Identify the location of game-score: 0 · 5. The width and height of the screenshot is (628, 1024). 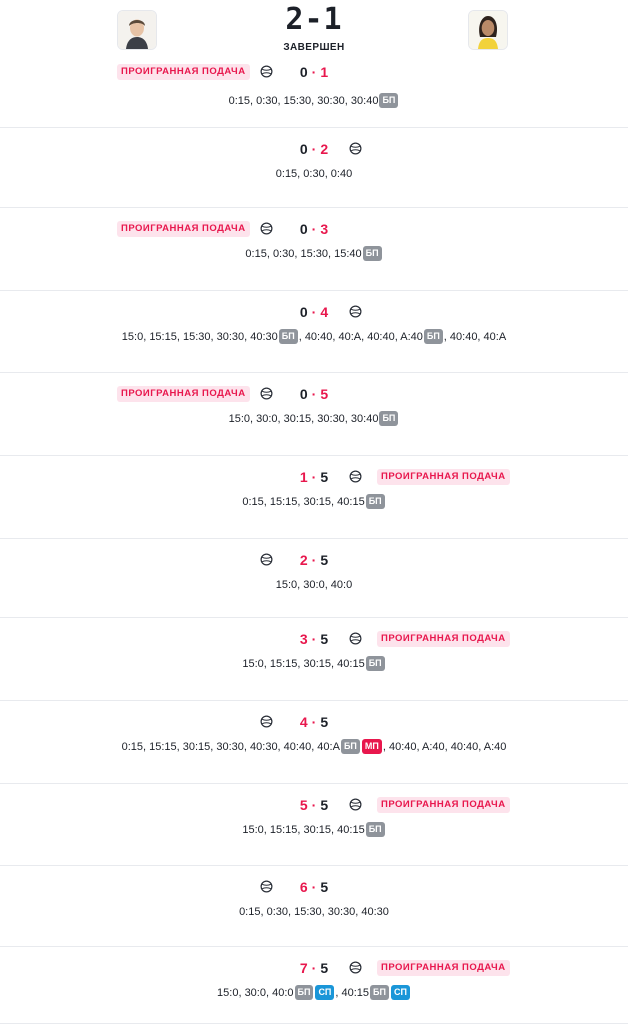
(314, 394).